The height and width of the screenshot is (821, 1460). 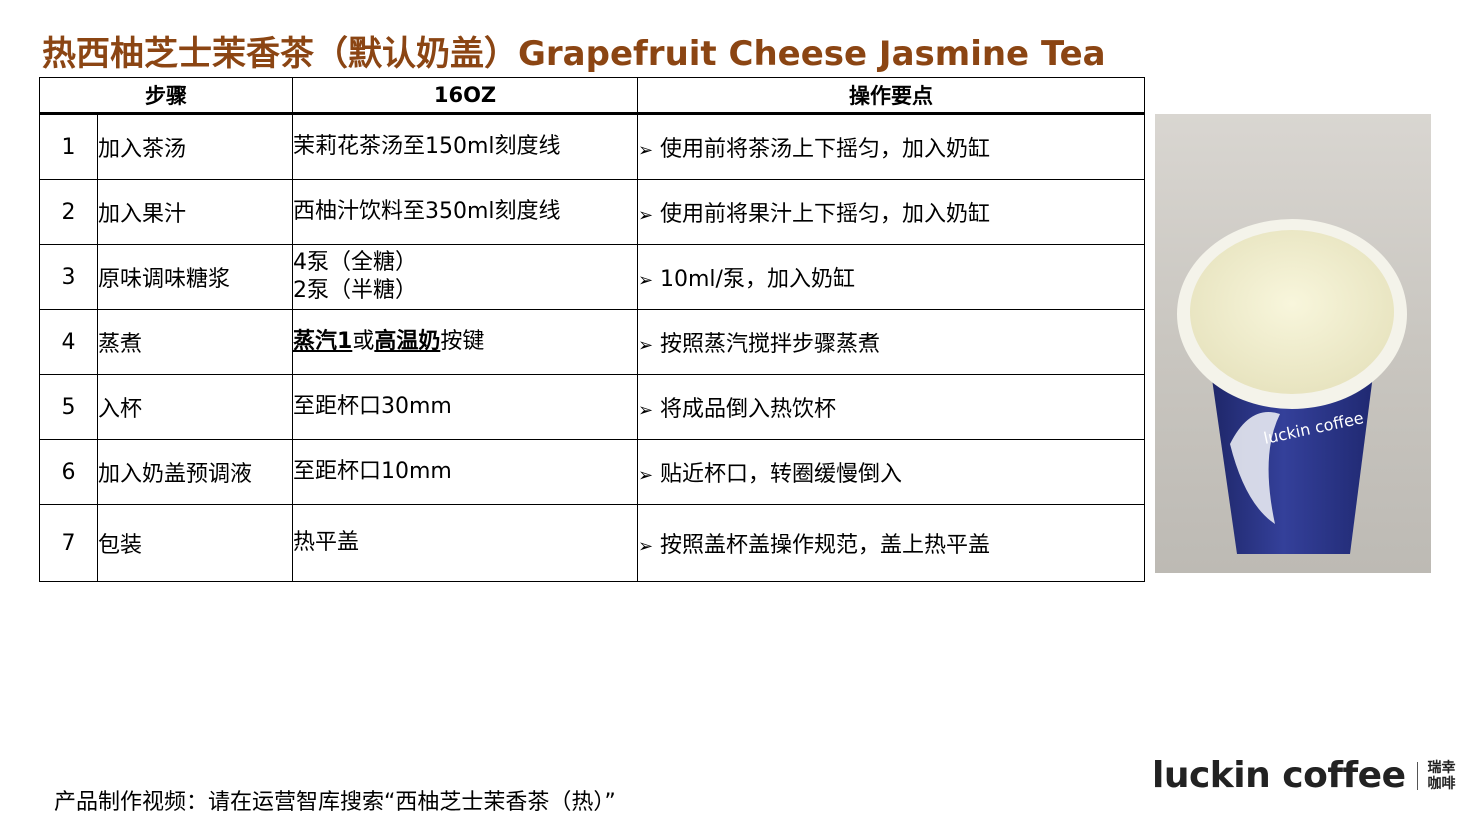 What do you see at coordinates (465, 212) in the screenshot?
I see `row-spec: 西柚汁饮料至350ml刻度线` at bounding box center [465, 212].